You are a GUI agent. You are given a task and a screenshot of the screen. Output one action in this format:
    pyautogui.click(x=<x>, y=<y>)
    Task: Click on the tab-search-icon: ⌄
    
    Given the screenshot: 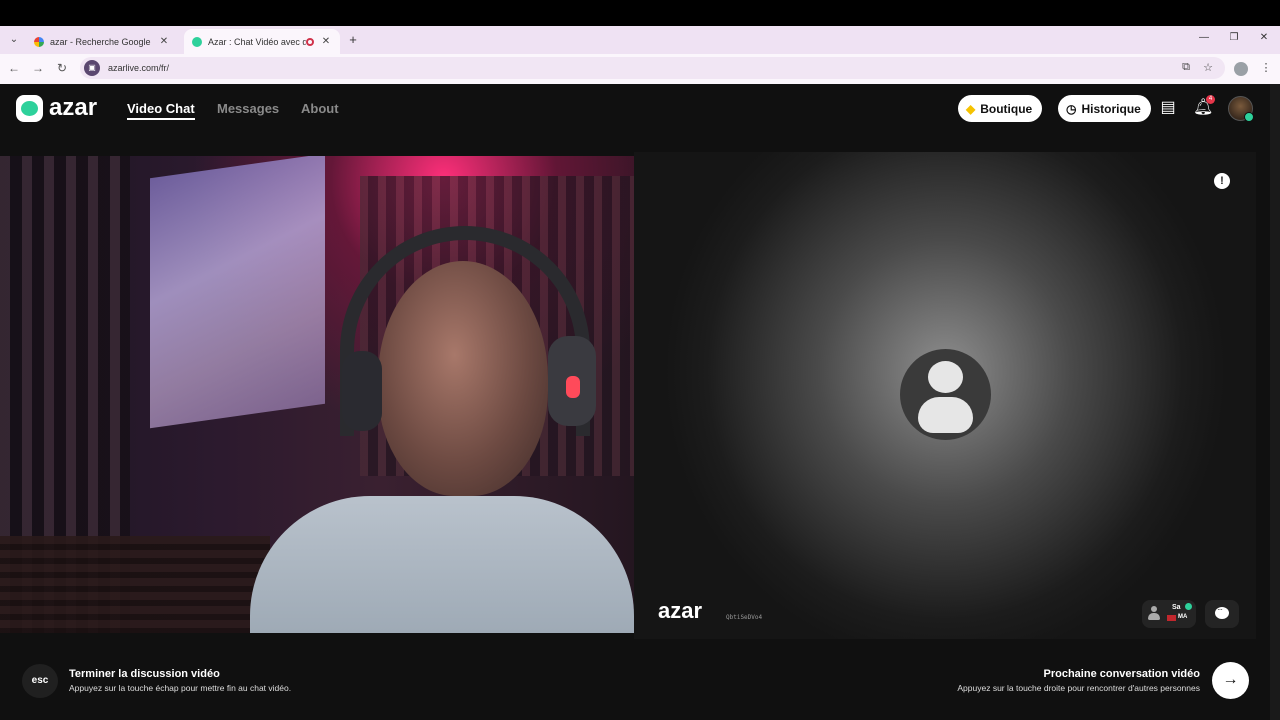 What is the action you would take?
    pyautogui.click(x=14, y=40)
    